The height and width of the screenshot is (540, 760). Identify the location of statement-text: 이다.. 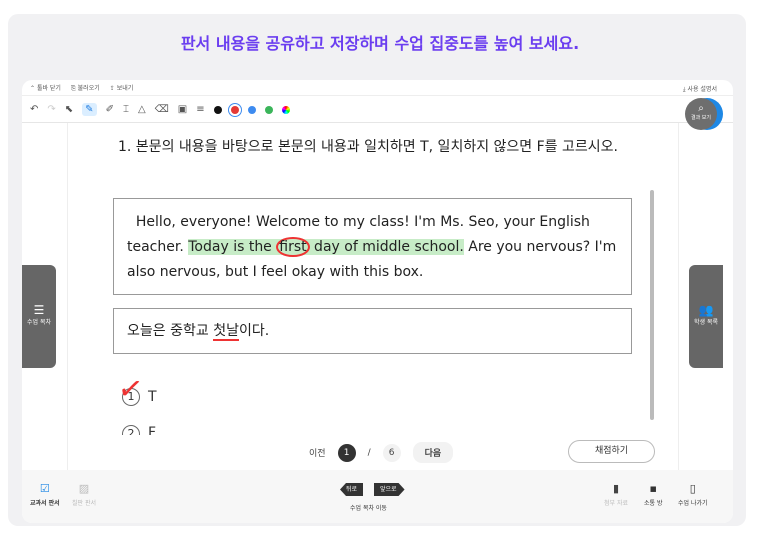
(254, 331).